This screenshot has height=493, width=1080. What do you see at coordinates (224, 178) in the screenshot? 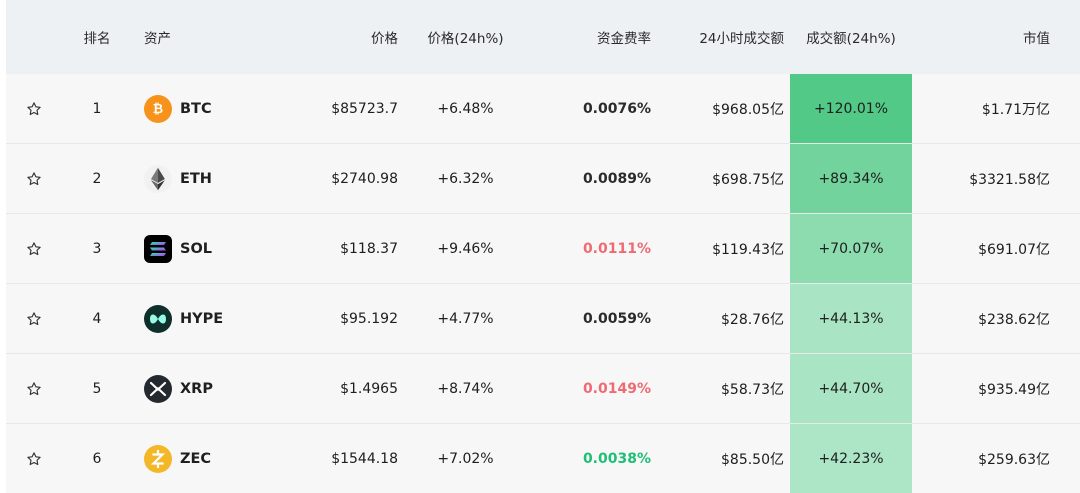
I see `asset: ETH` at bounding box center [224, 178].